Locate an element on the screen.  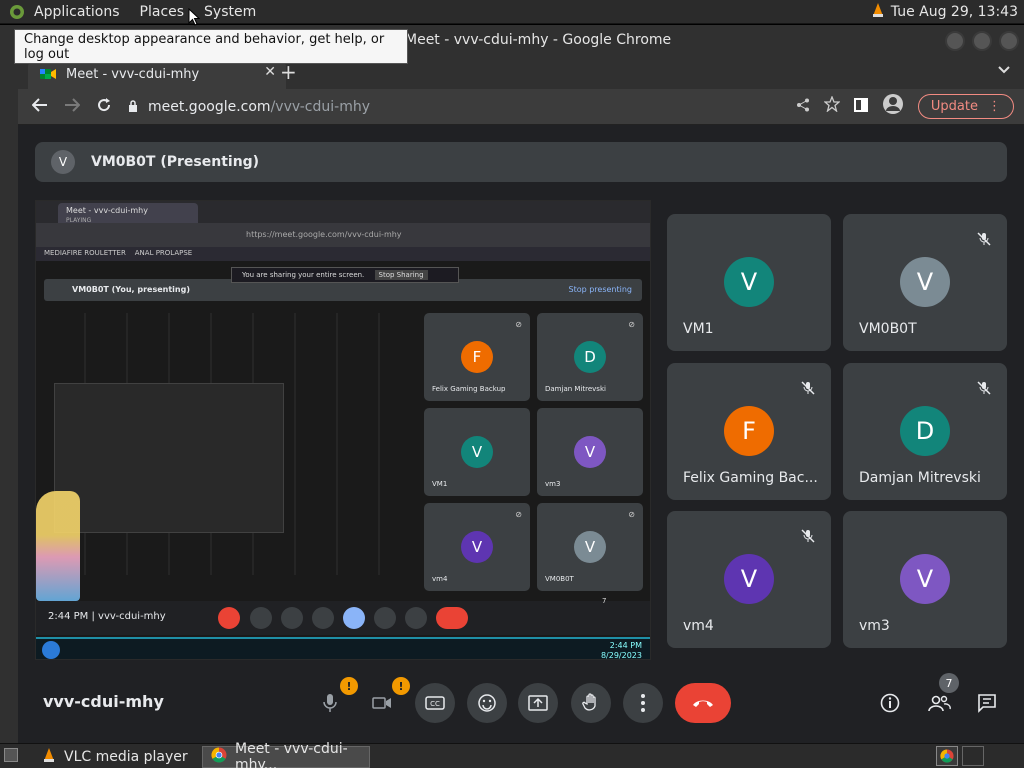
captions-button: CC is located at coordinates (435, 703).